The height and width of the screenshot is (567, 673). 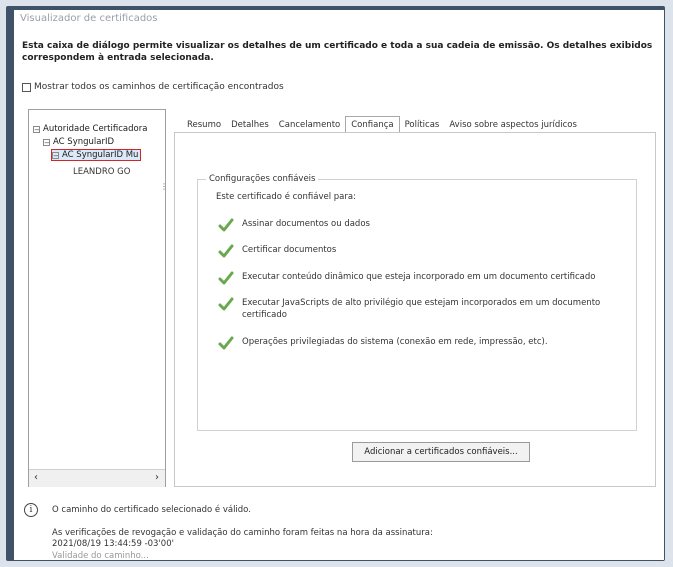 What do you see at coordinates (513, 125) in the screenshot?
I see `tab-aviso-juridico: Aviso sobre aspectos jurídicos` at bounding box center [513, 125].